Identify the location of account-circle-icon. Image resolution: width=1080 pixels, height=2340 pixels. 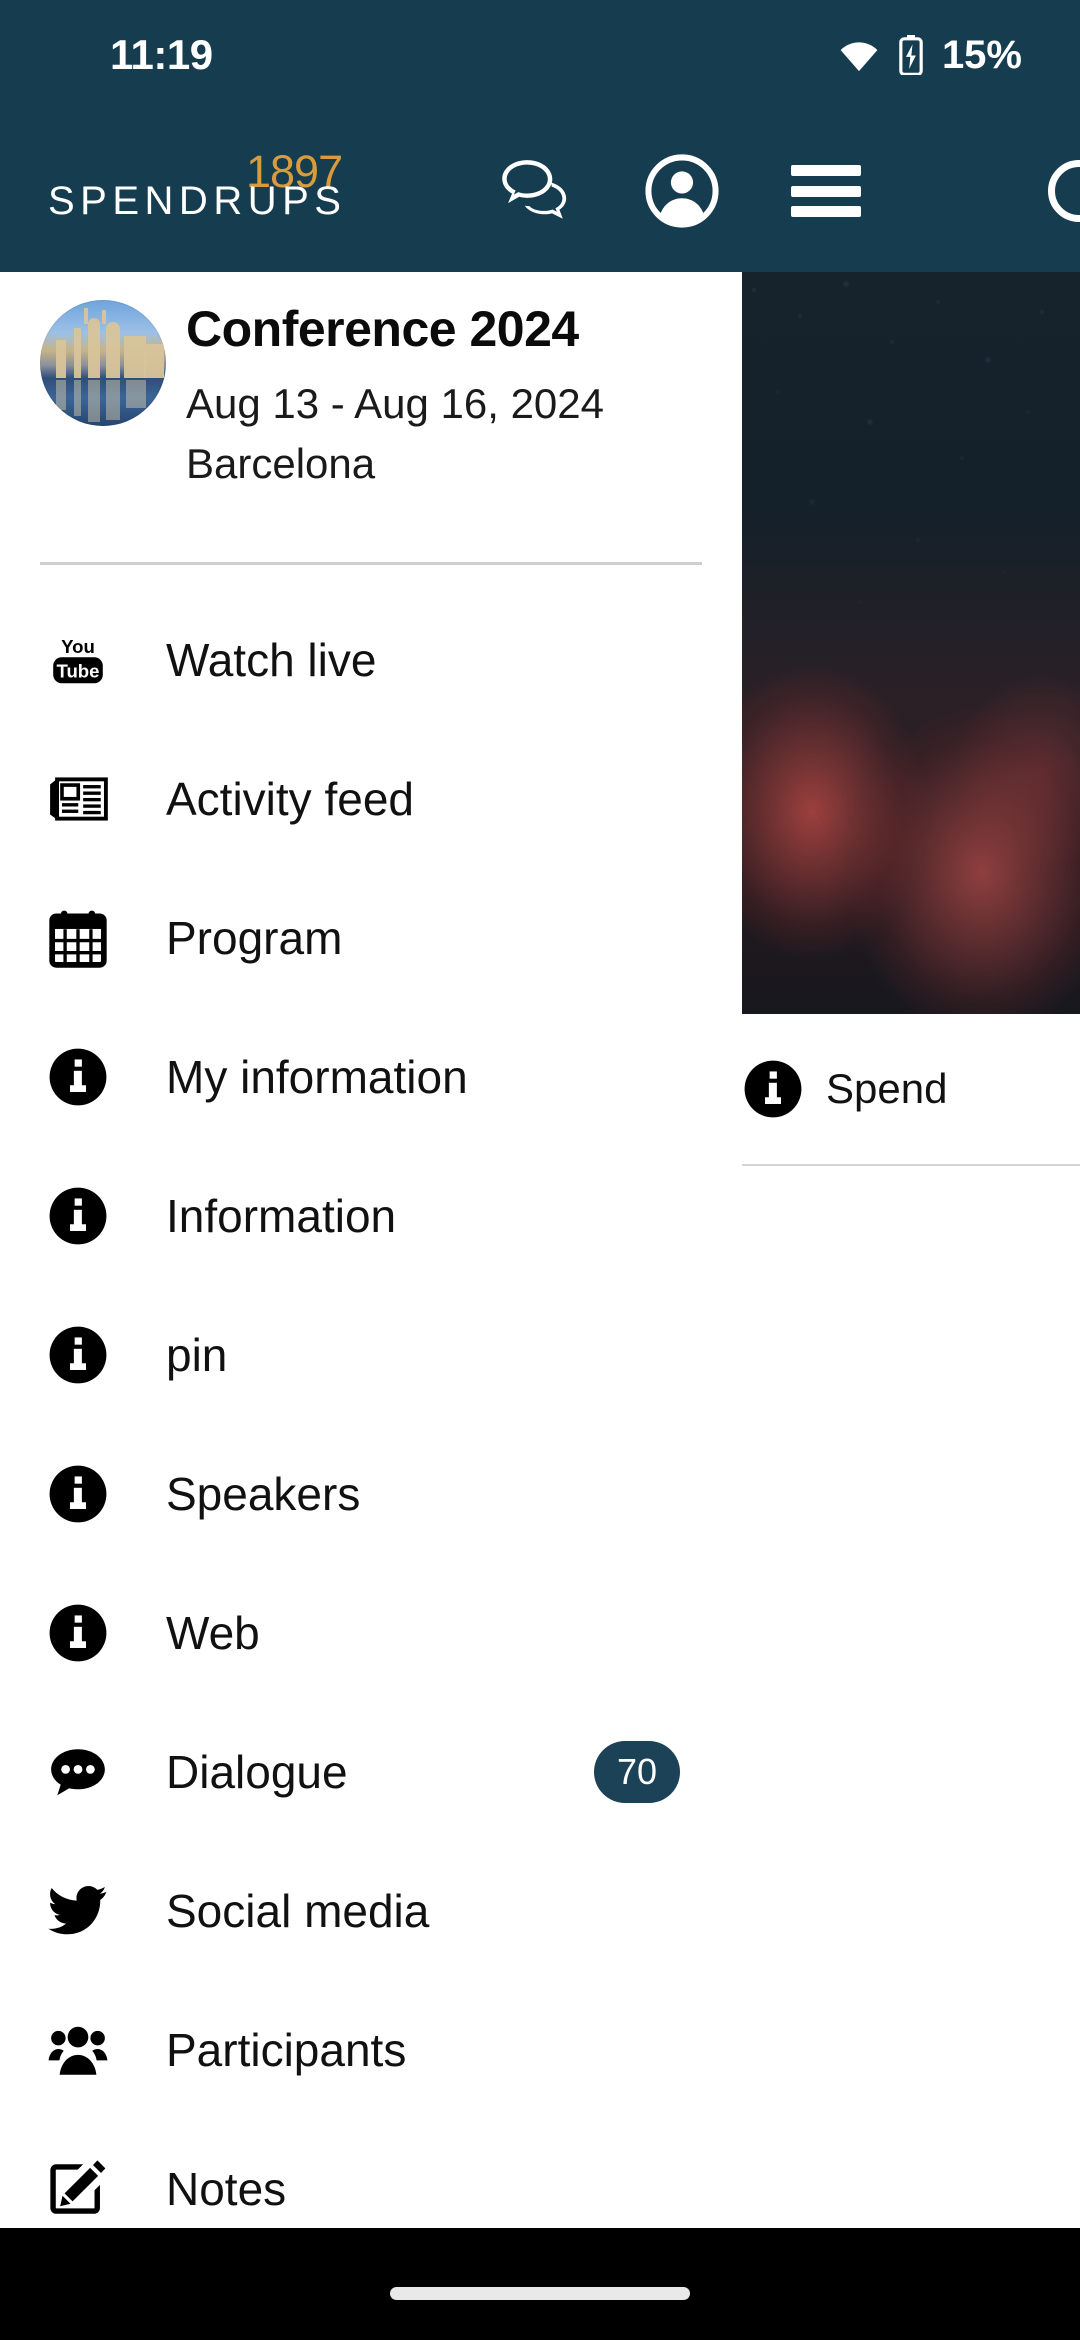
(682, 191).